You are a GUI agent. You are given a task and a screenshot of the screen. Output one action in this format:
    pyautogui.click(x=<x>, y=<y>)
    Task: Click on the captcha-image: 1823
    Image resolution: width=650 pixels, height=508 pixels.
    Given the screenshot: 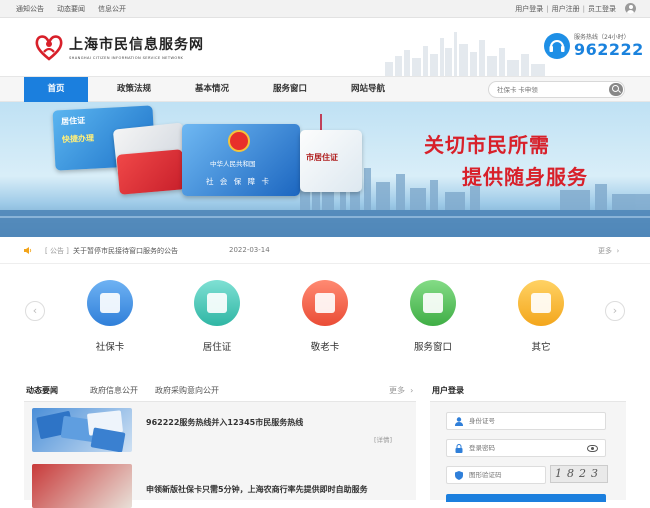 What is the action you would take?
    pyautogui.click(x=579, y=474)
    